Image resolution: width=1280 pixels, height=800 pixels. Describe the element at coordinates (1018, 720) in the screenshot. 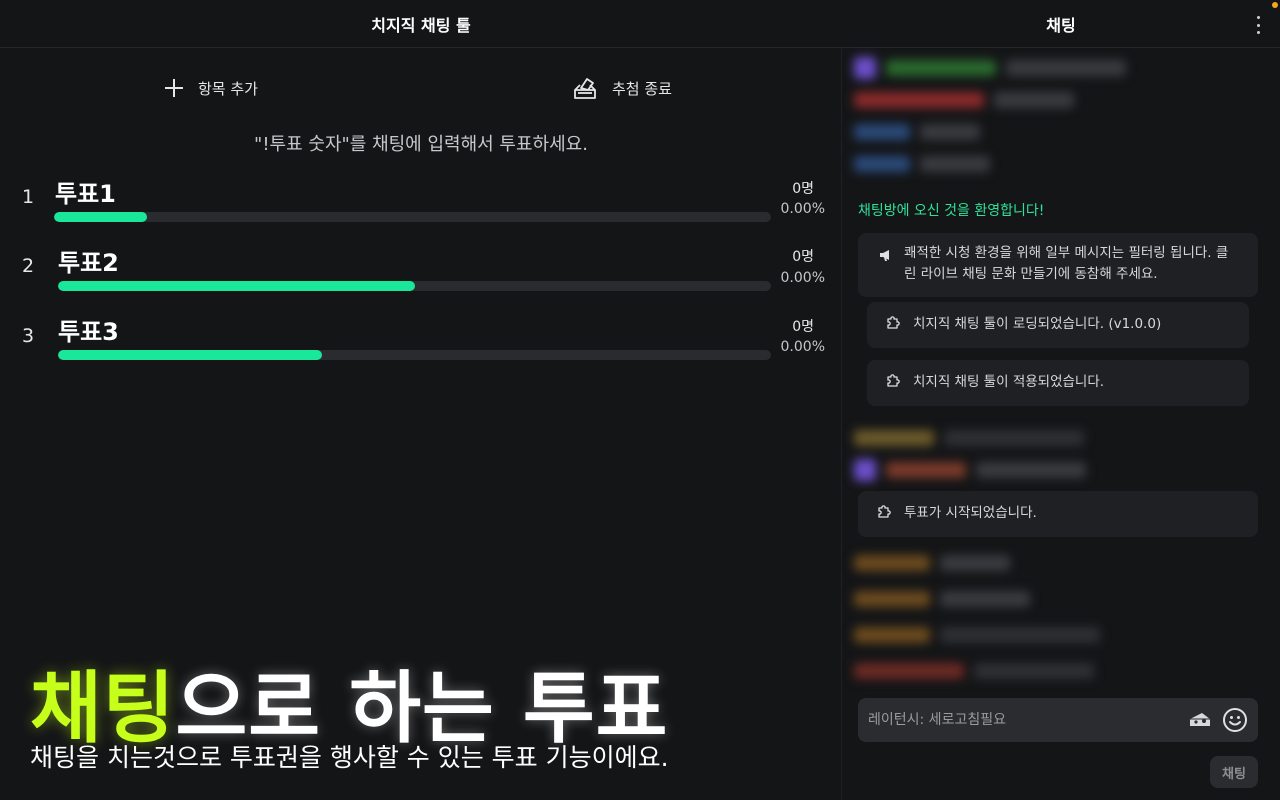

I see `chat-input` at that location.